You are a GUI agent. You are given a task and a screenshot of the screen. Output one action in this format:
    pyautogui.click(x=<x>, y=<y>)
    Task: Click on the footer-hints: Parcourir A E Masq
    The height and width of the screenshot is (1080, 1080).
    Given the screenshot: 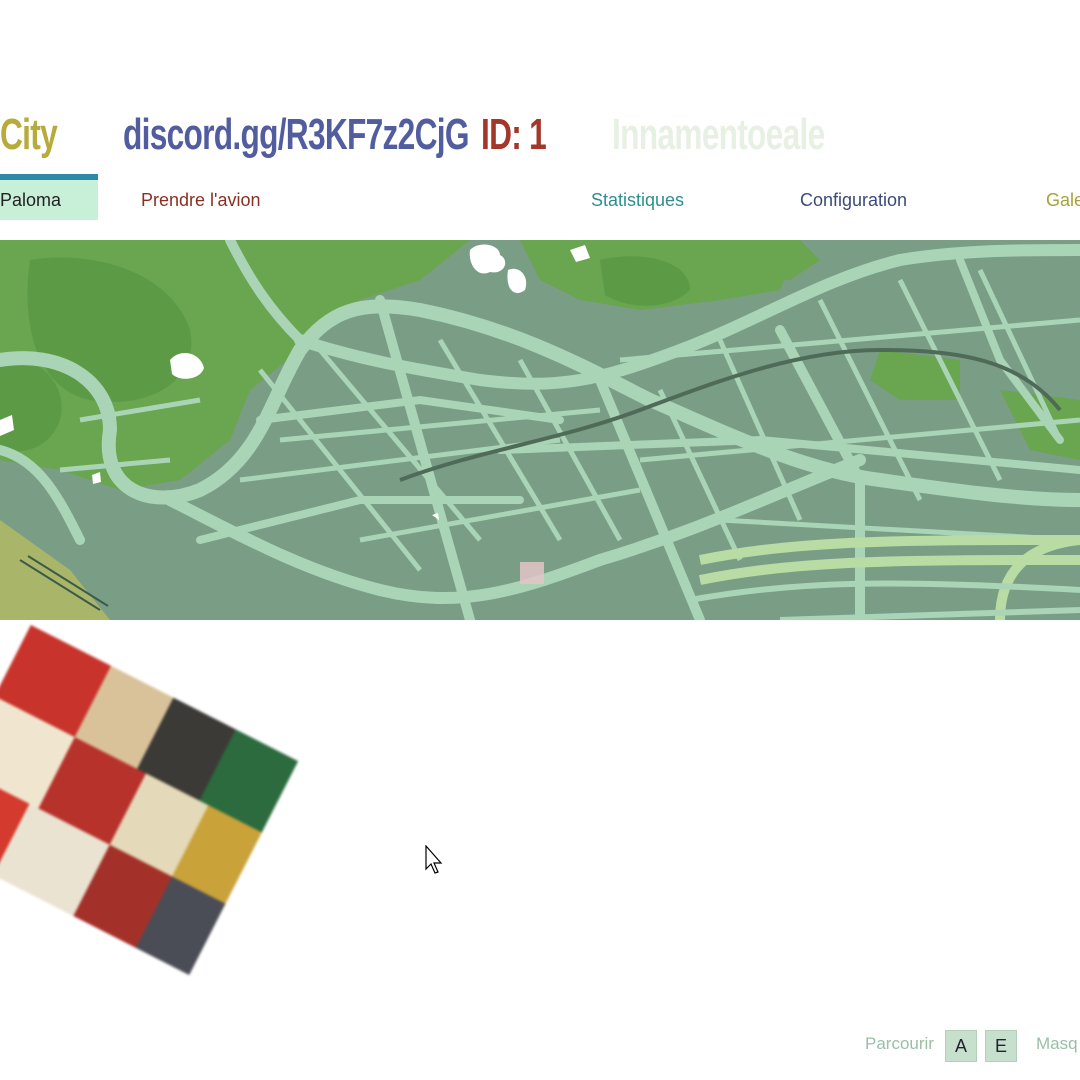 What is the action you would take?
    pyautogui.click(x=540, y=1046)
    